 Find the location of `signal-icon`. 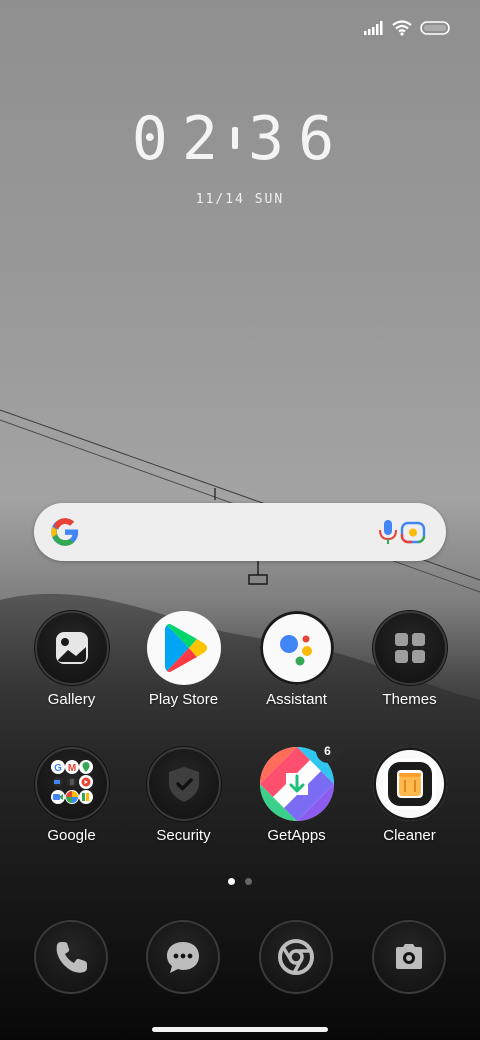

signal-icon is located at coordinates (374, 28).